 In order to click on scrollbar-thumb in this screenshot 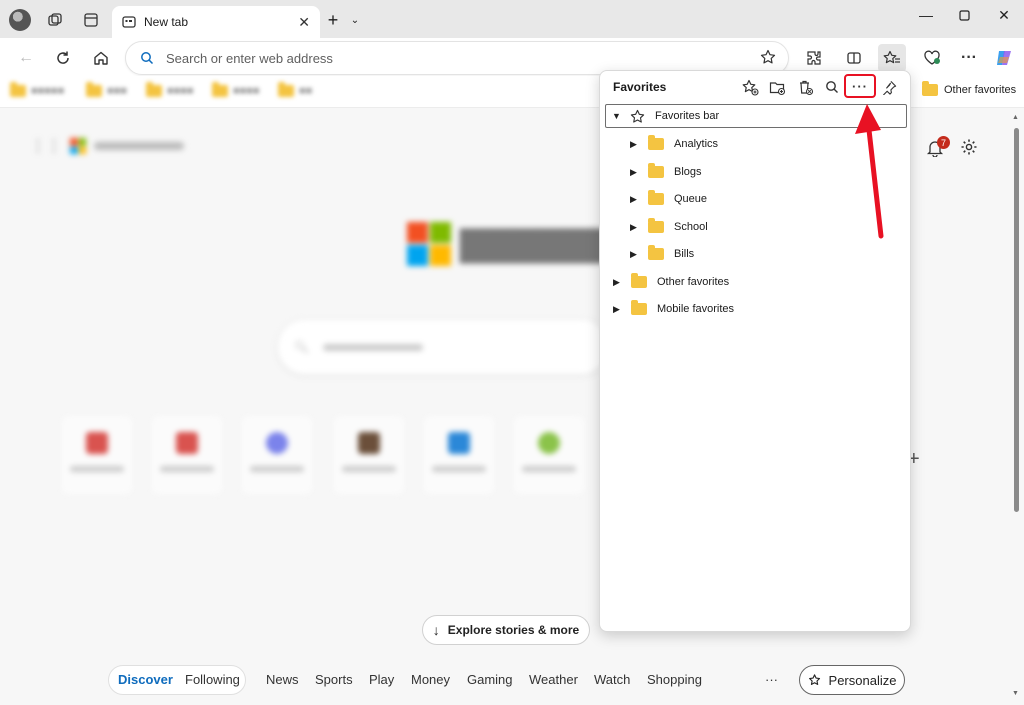, I will do `click(1016, 320)`.